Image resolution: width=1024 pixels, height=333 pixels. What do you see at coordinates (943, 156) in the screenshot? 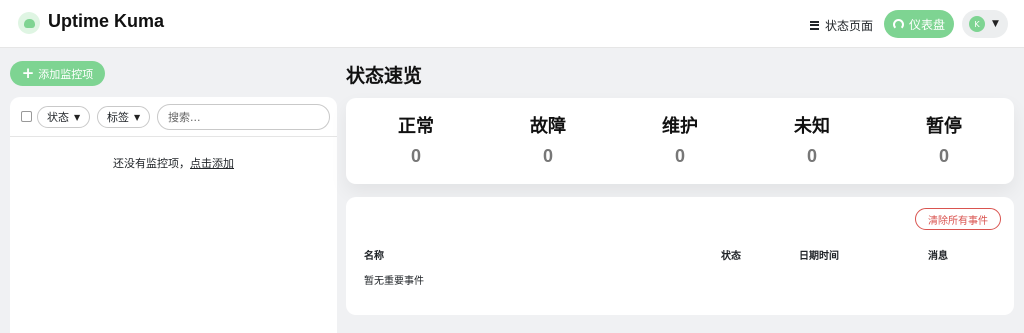
I see `stat-paused-value: 0` at bounding box center [943, 156].